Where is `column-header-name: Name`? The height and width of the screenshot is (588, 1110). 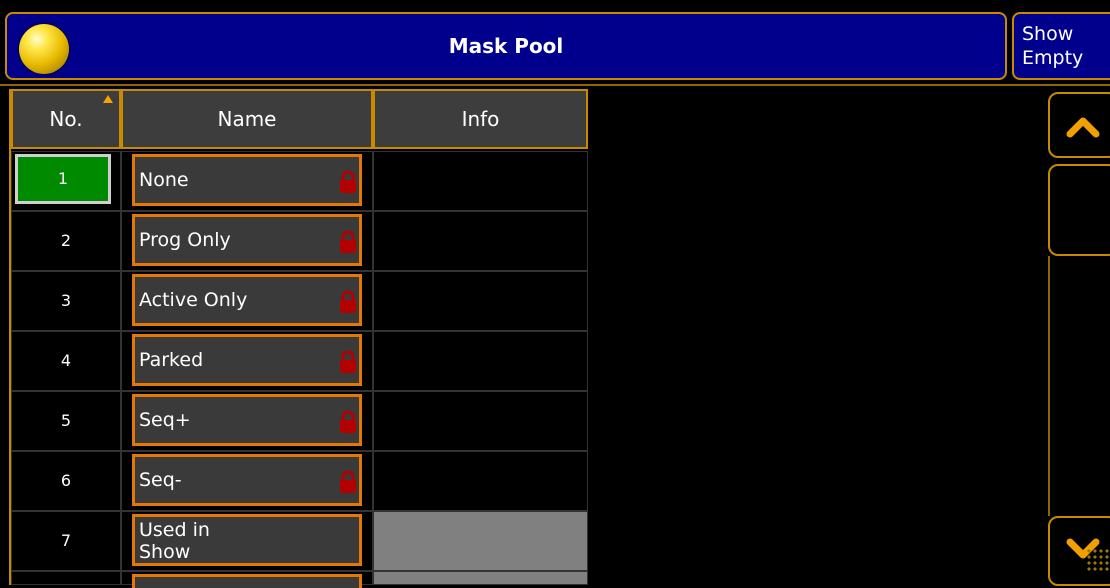
column-header-name: Name is located at coordinates (247, 119).